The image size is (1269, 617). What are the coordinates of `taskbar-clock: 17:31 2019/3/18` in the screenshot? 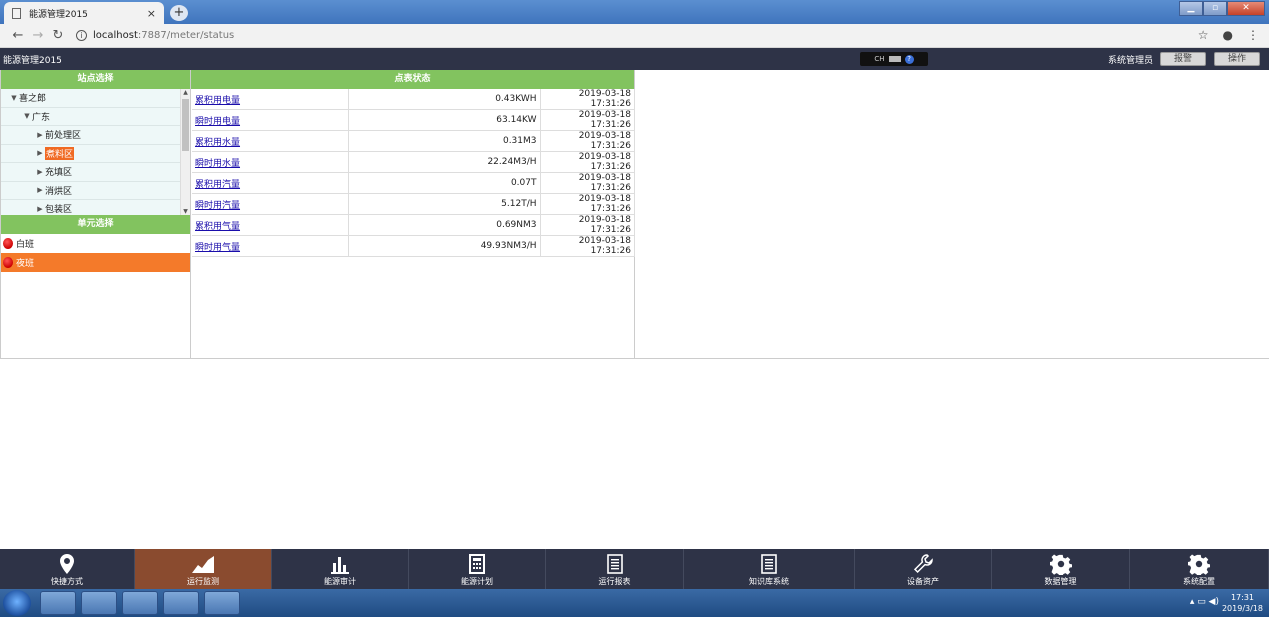 It's located at (1242, 603).